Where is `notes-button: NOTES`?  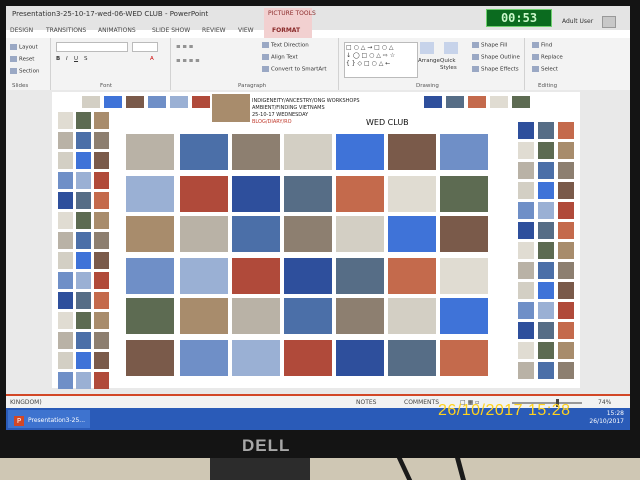 notes-button: NOTES is located at coordinates (366, 402).